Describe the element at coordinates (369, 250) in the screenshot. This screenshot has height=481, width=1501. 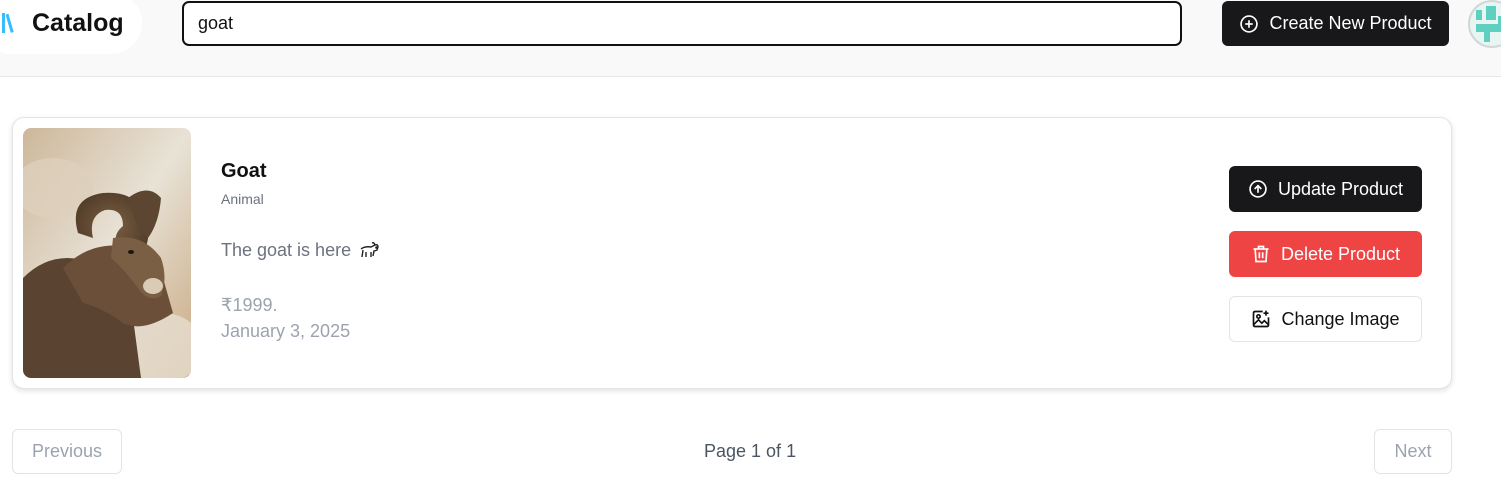
I see `goat-emoji-icon` at that location.